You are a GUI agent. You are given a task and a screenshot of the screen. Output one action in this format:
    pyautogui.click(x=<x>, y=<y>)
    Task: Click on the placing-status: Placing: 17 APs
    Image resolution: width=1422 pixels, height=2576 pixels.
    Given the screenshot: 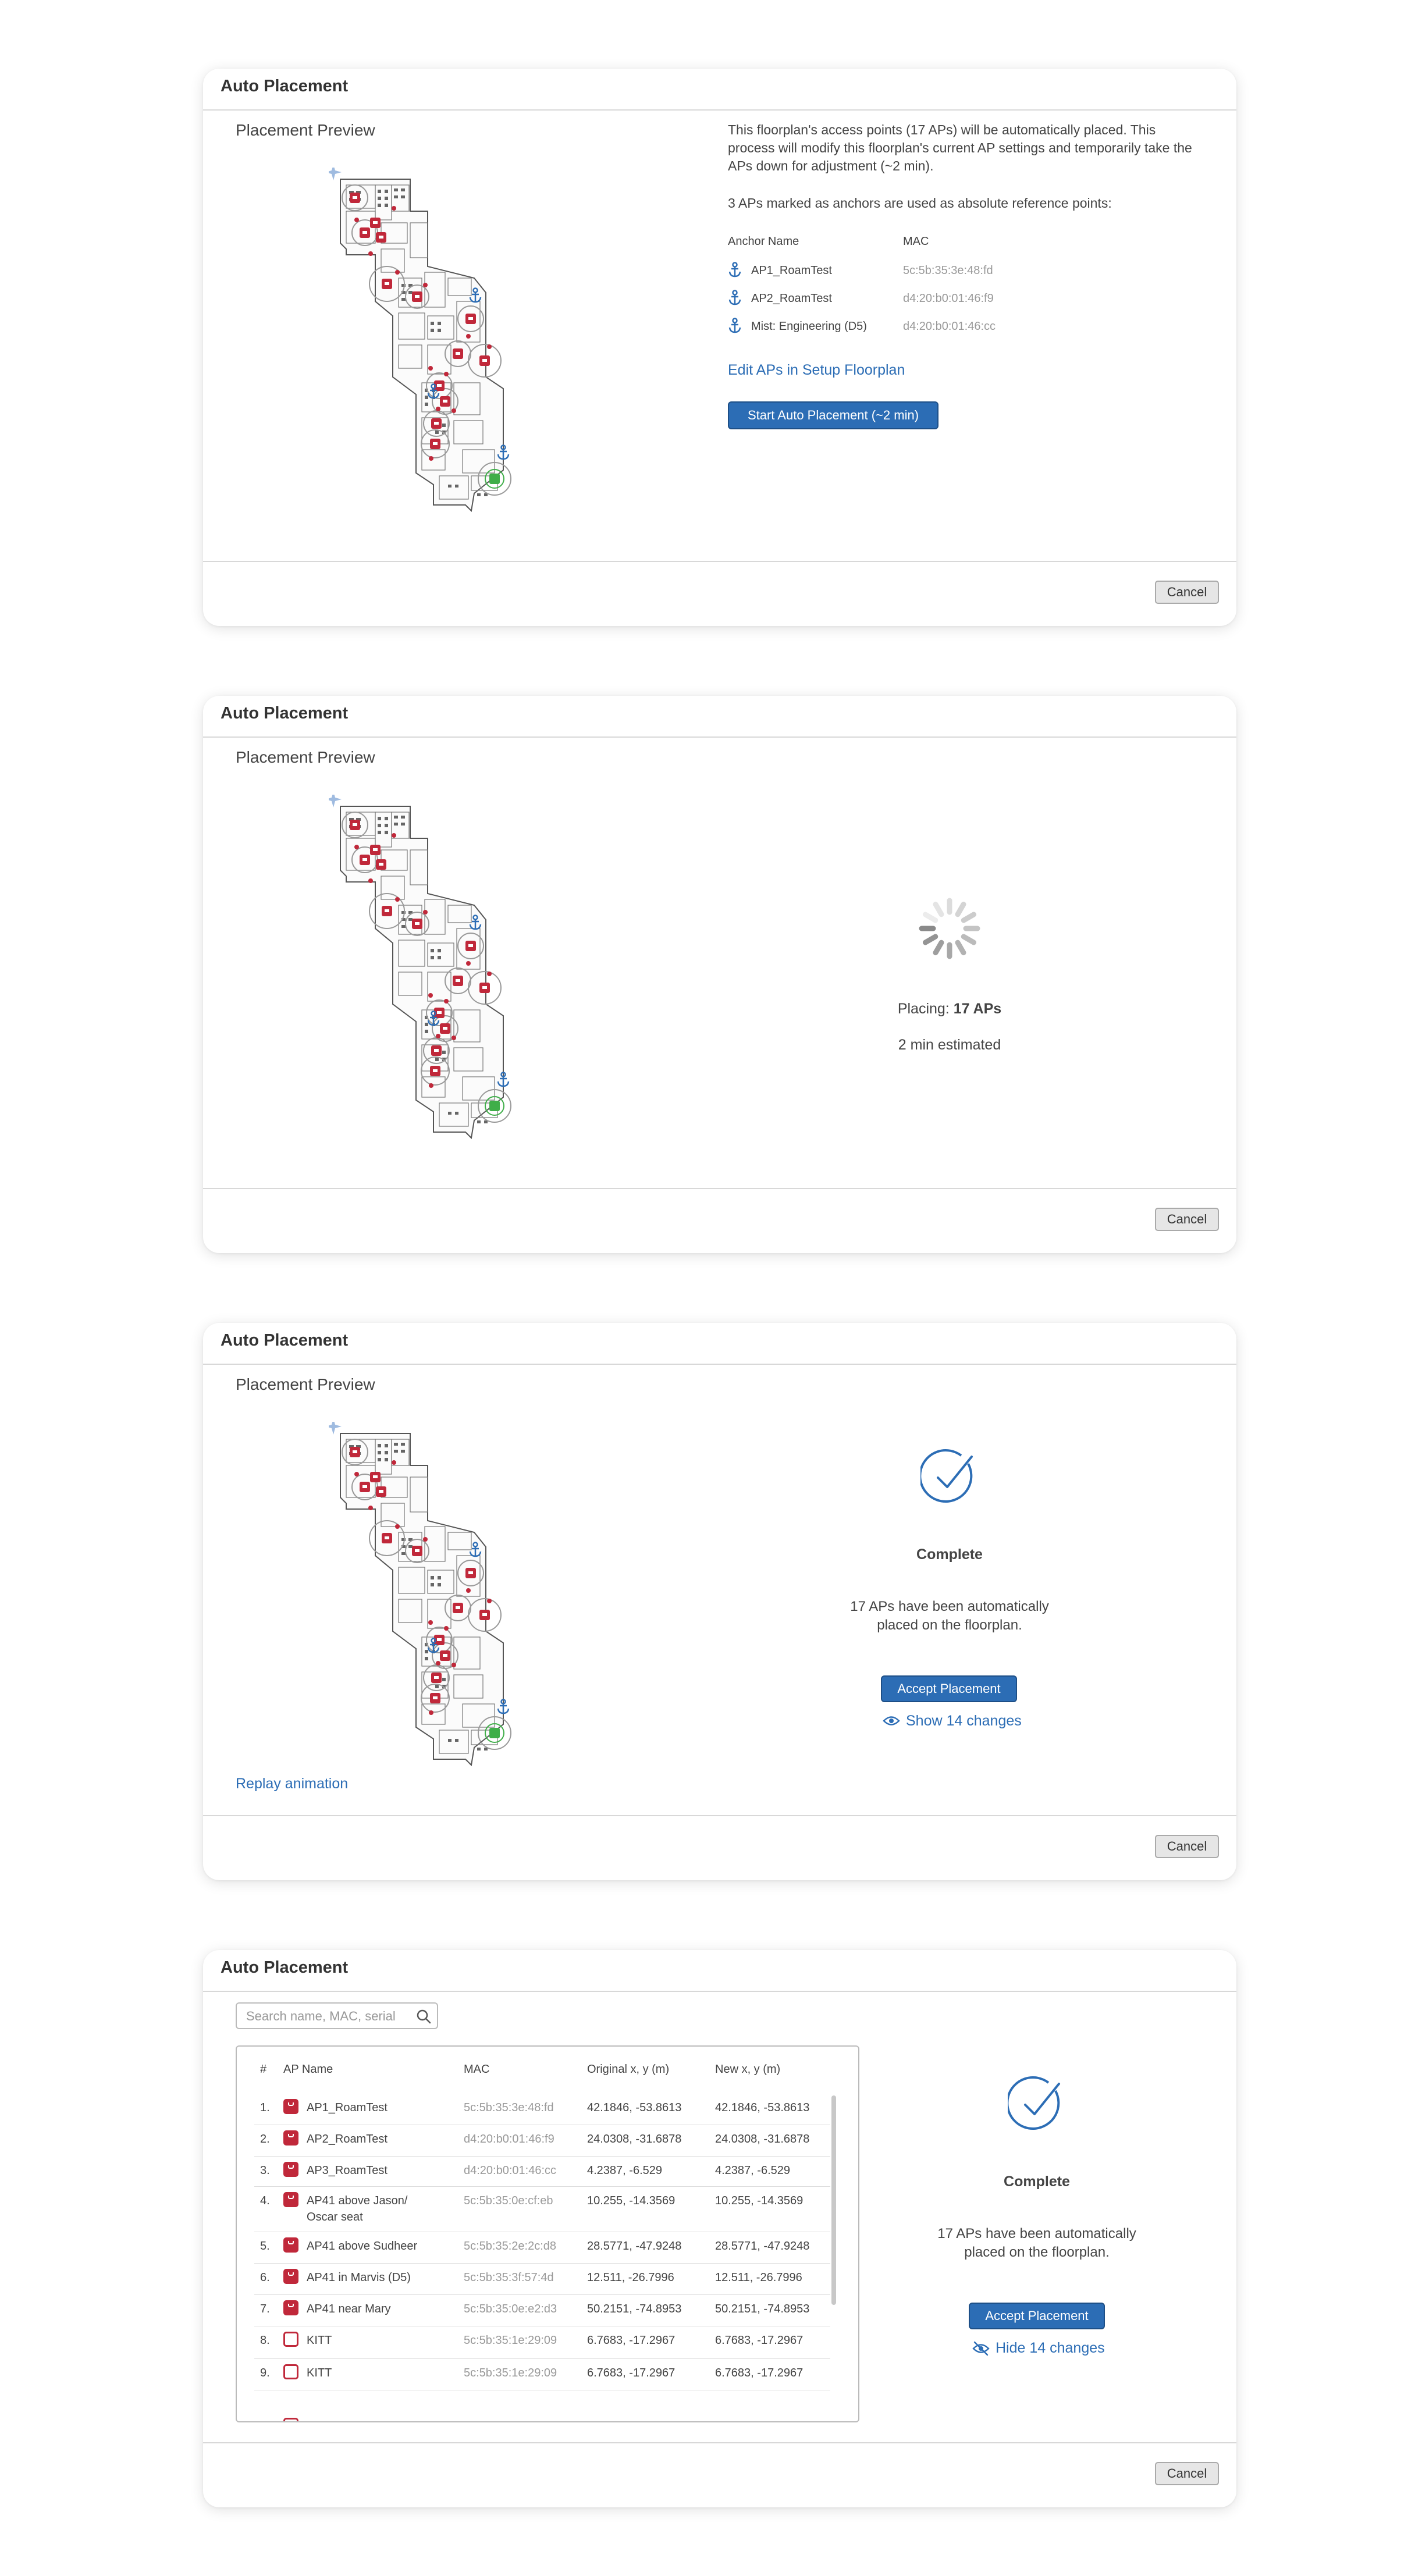 What is the action you would take?
    pyautogui.click(x=949, y=1009)
    